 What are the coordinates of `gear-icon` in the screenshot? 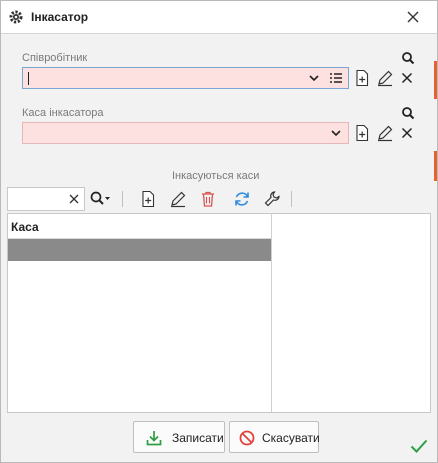 It's located at (16, 17).